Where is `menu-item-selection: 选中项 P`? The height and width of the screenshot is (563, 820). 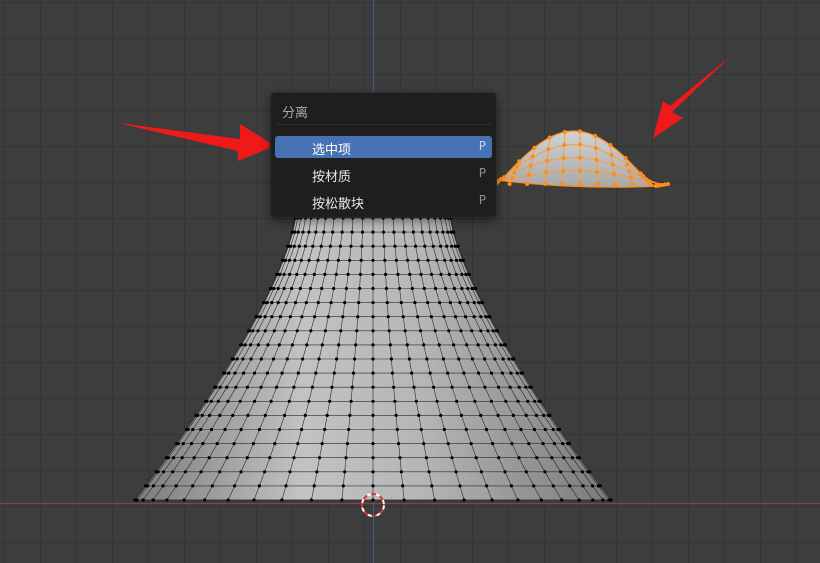
menu-item-selection: 选中项 P is located at coordinates (383, 147).